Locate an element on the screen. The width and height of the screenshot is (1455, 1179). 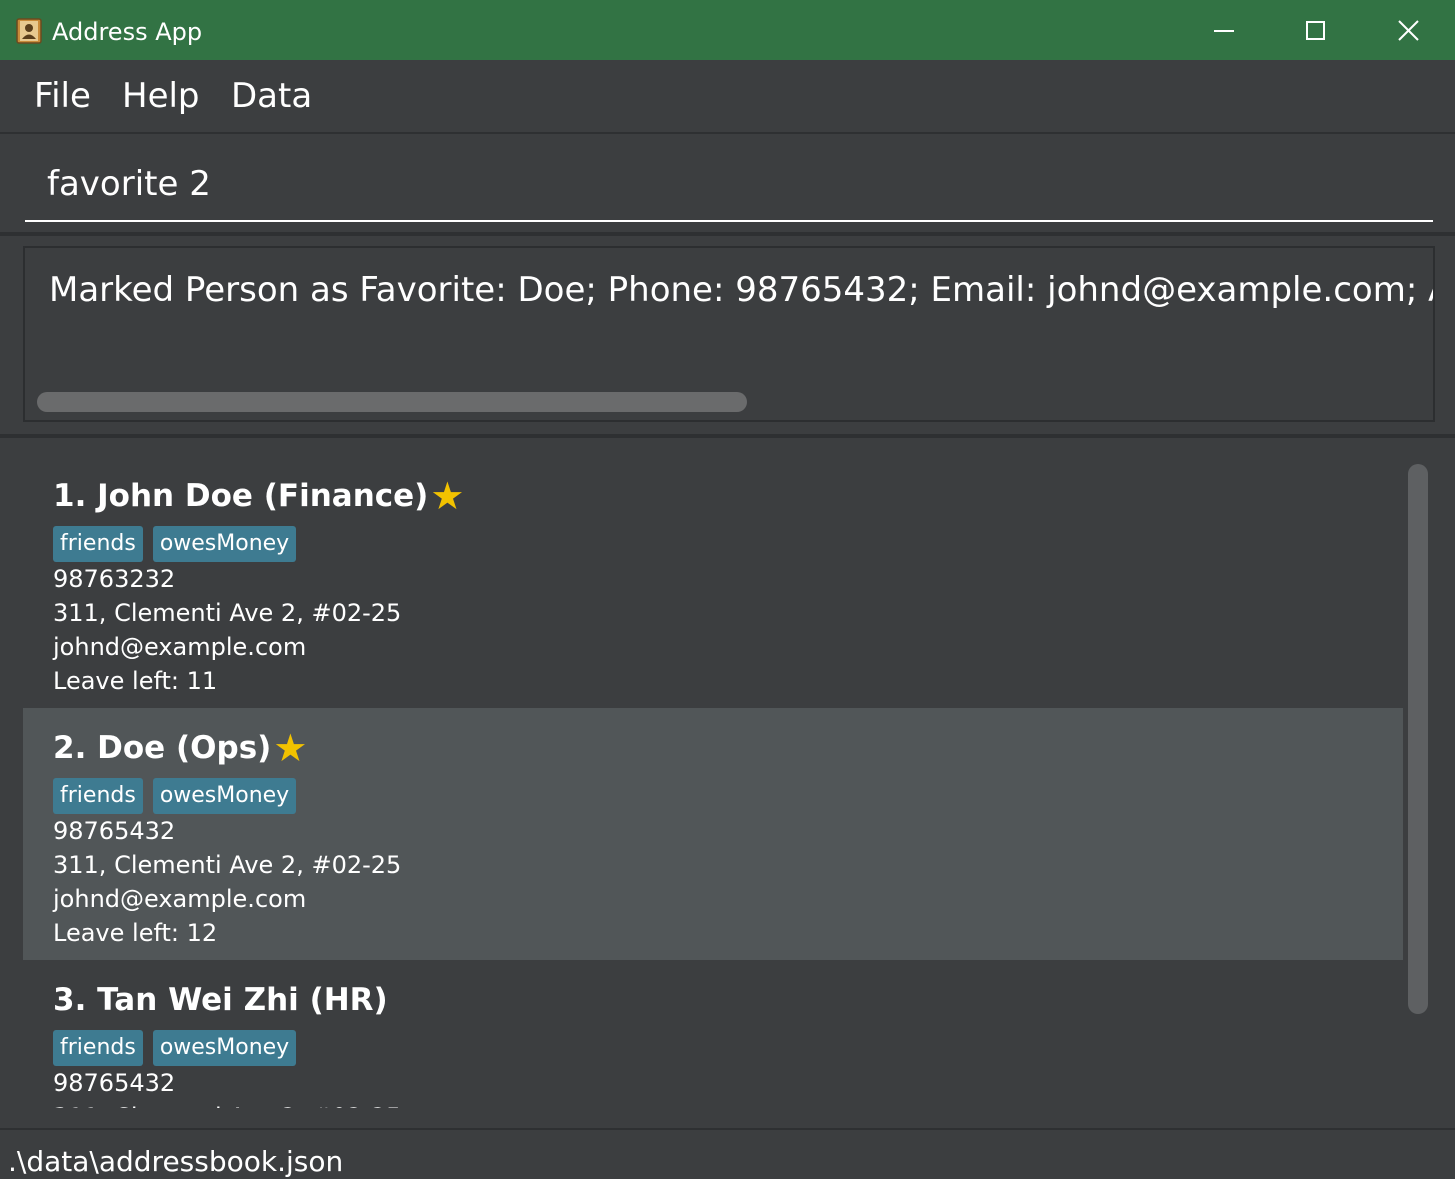
person-card-title: 3. Tan Wei Zhi (HR) is located at coordinates (220, 1000).